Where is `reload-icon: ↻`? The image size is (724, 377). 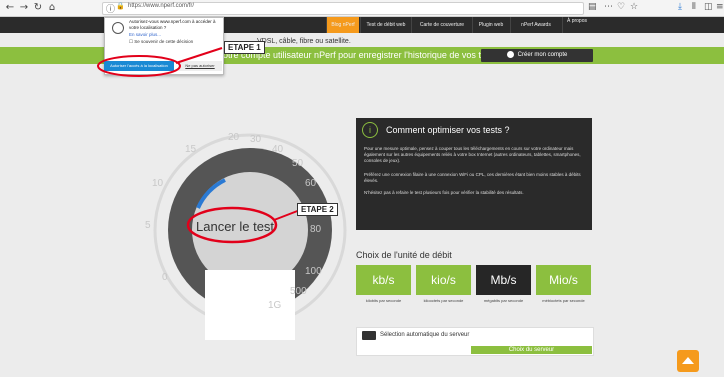 reload-icon: ↻ is located at coordinates (38, 8).